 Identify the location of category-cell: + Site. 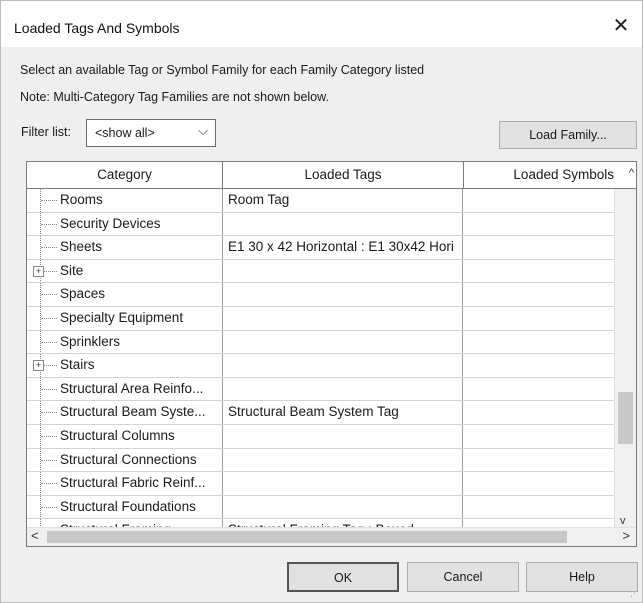
(125, 271).